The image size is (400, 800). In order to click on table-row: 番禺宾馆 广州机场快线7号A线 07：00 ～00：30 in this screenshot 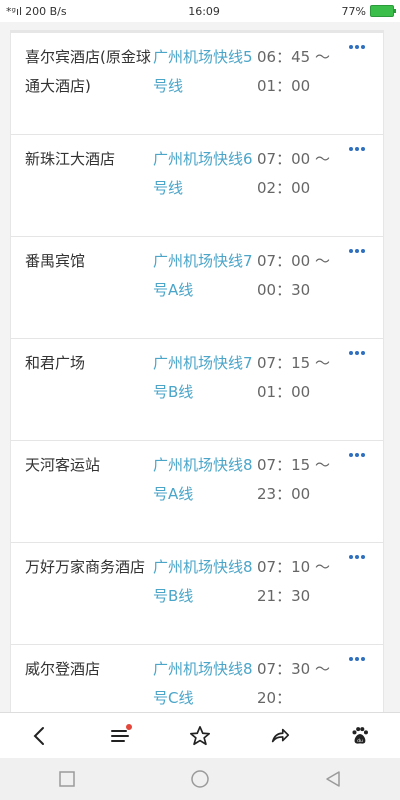, I will do `click(197, 288)`.